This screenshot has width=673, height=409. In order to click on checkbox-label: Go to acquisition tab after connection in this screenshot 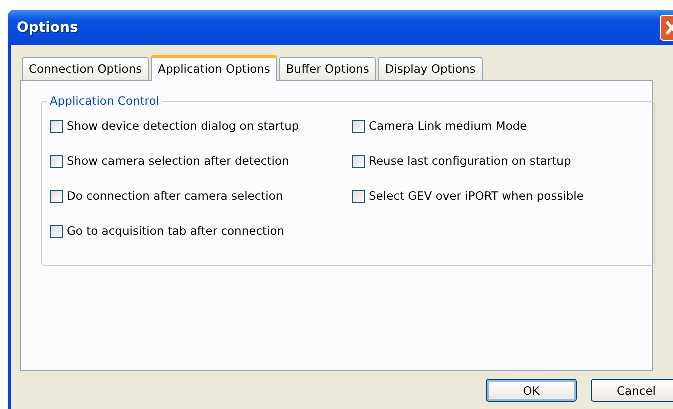, I will do `click(176, 231)`.